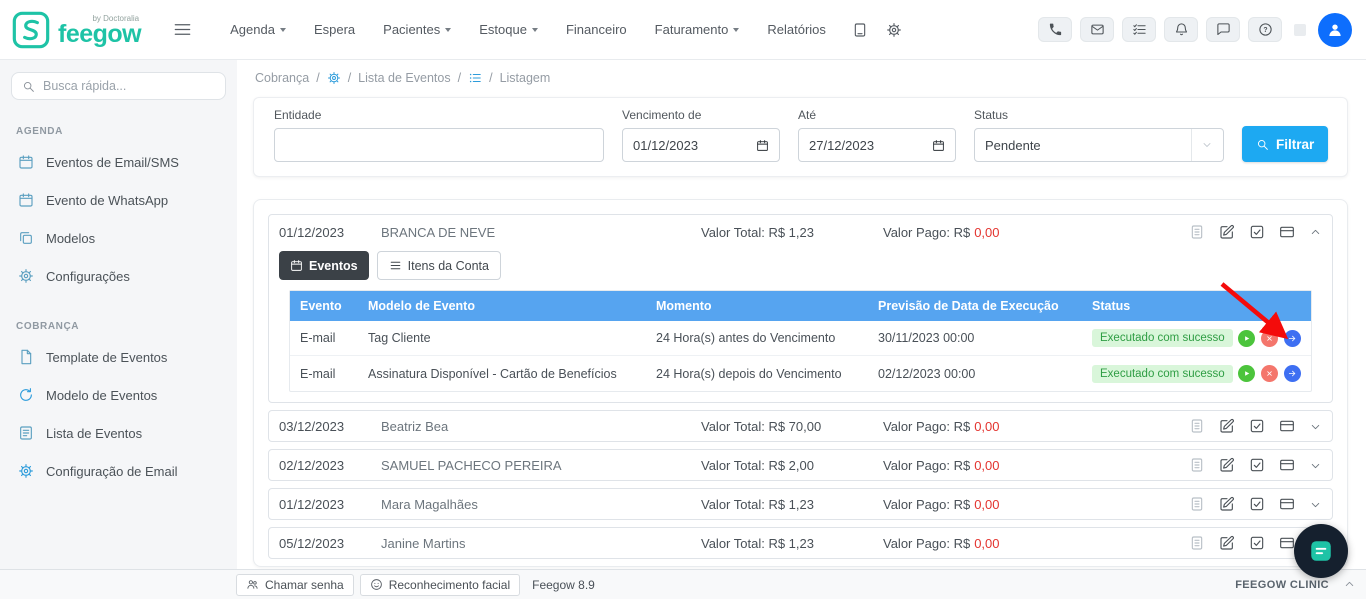  What do you see at coordinates (475, 78) in the screenshot?
I see `list-icon` at bounding box center [475, 78].